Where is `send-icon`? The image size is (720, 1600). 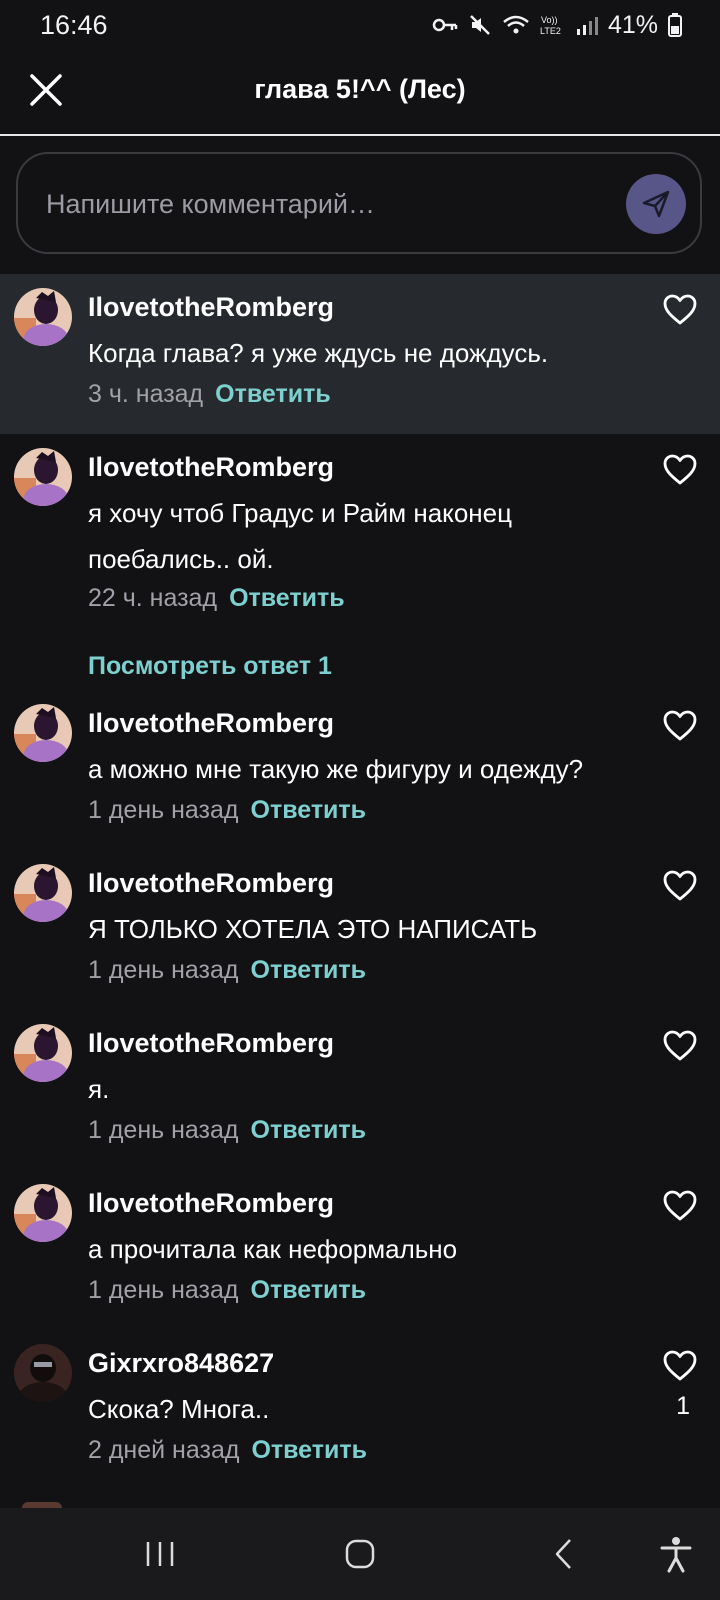 send-icon is located at coordinates (656, 204).